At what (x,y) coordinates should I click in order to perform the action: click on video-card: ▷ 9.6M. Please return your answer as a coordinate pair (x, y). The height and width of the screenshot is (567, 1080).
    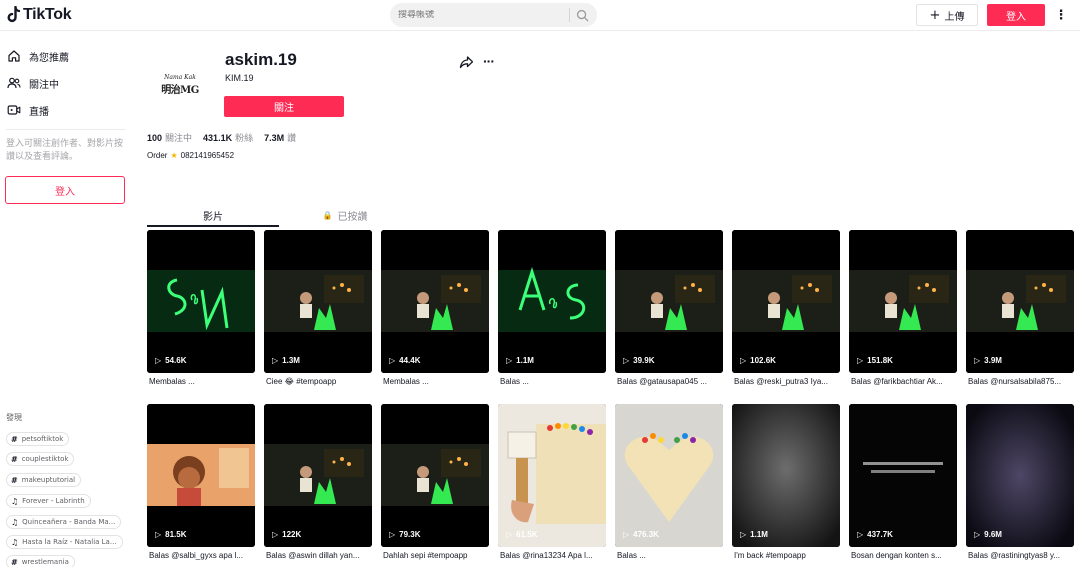
    Looking at the image, I should click on (1020, 475).